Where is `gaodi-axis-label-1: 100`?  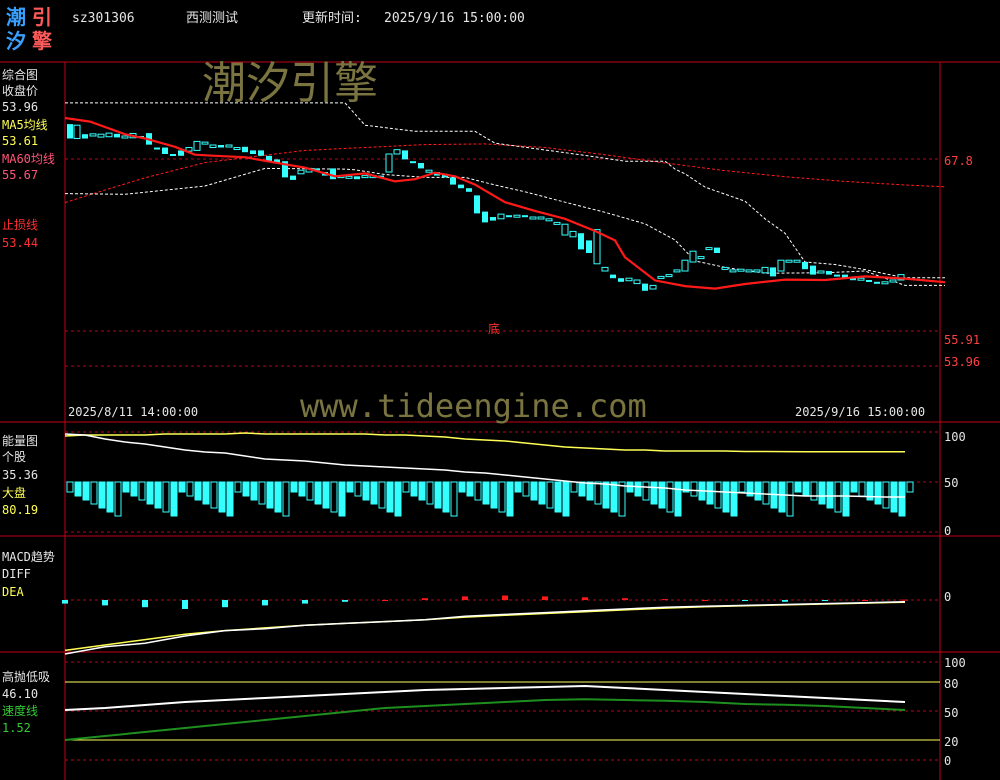 gaodi-axis-label-1: 100 is located at coordinates (955, 663).